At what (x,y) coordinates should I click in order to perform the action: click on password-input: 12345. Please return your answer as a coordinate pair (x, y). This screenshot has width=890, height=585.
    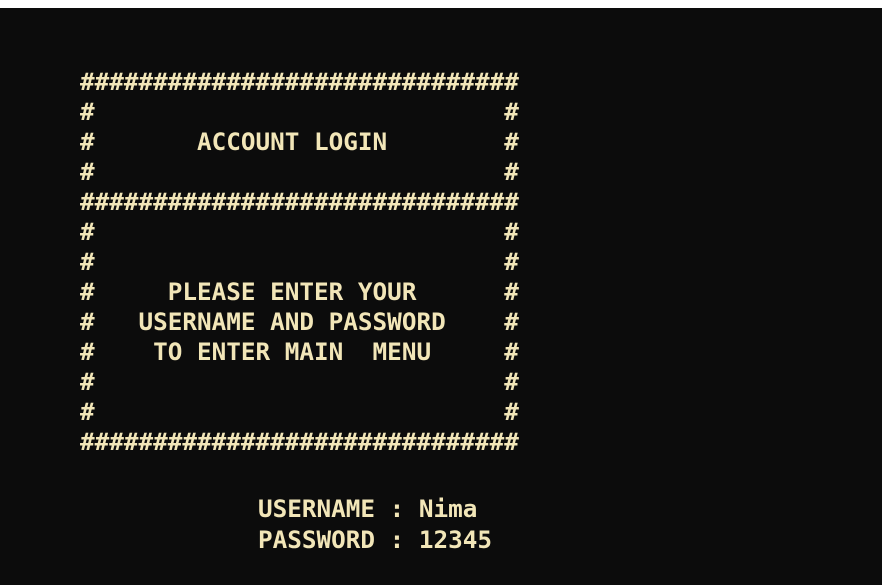
    Looking at the image, I should click on (455, 539).